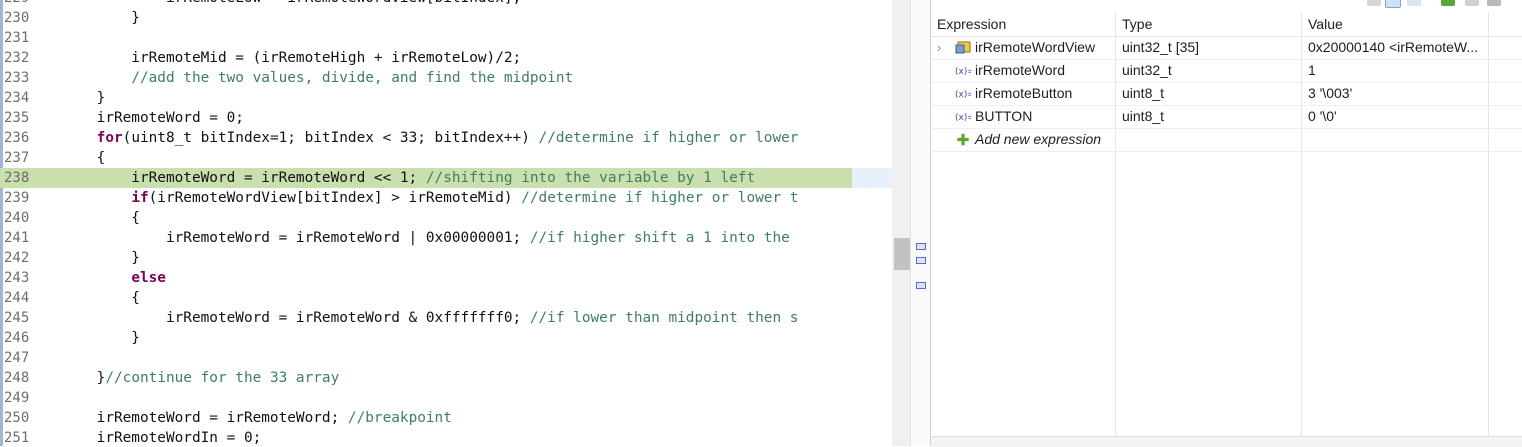 The width and height of the screenshot is (1522, 447). I want to click on column-header-type: Type, so click(1208, 24).